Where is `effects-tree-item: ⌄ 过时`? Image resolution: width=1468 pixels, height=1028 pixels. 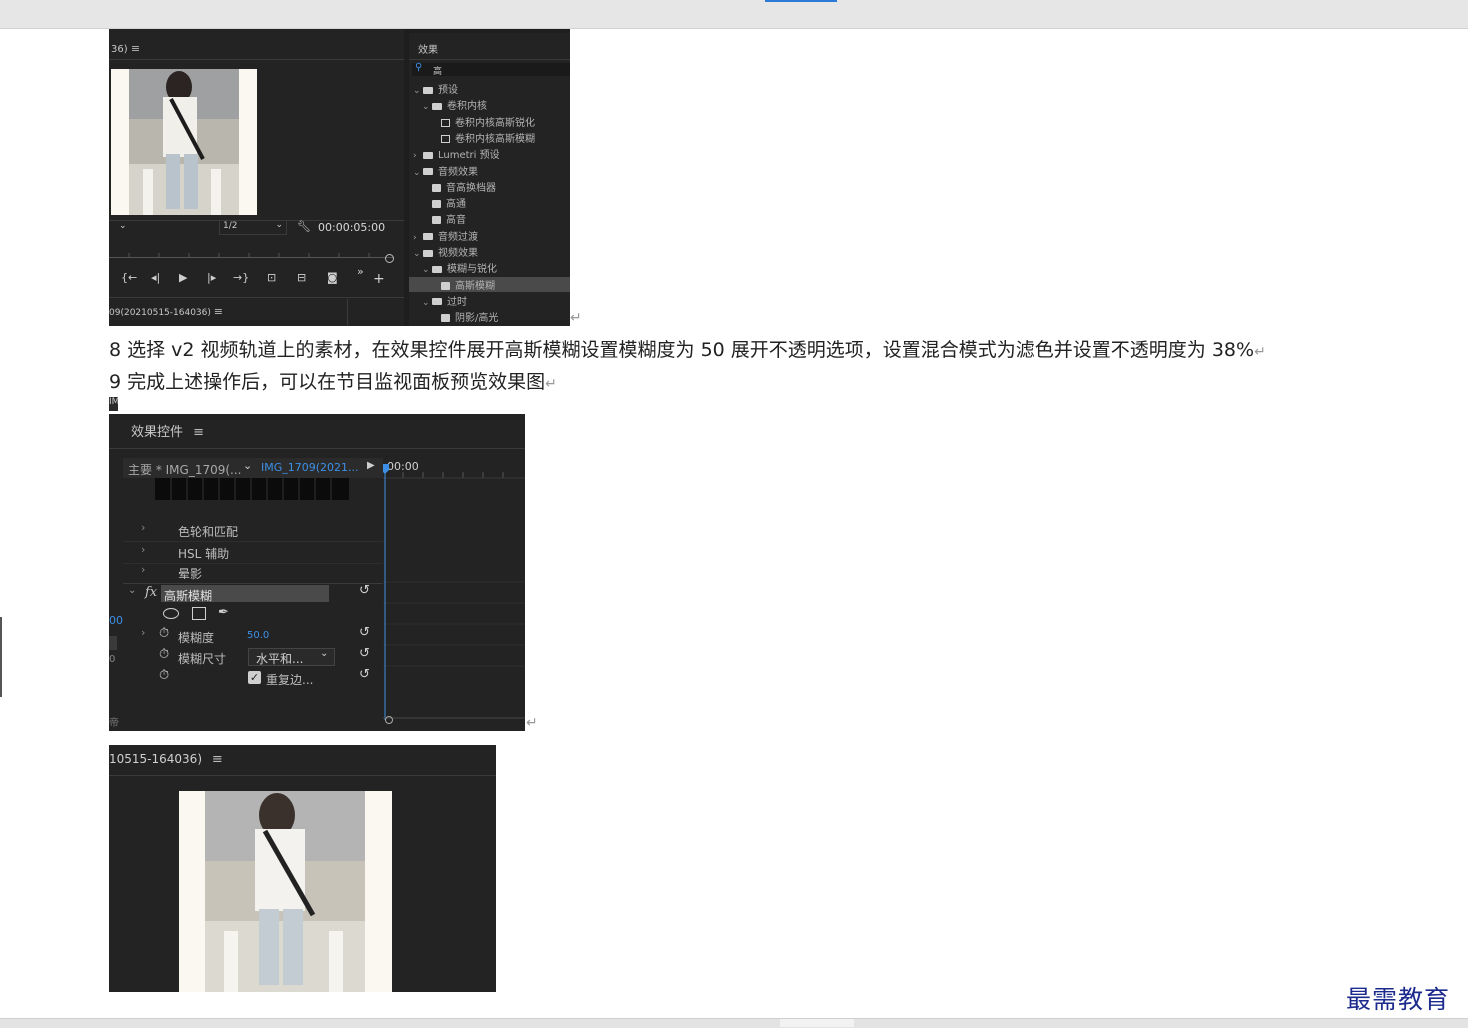
effects-tree-item: ⌄ 过时 is located at coordinates (489, 300).